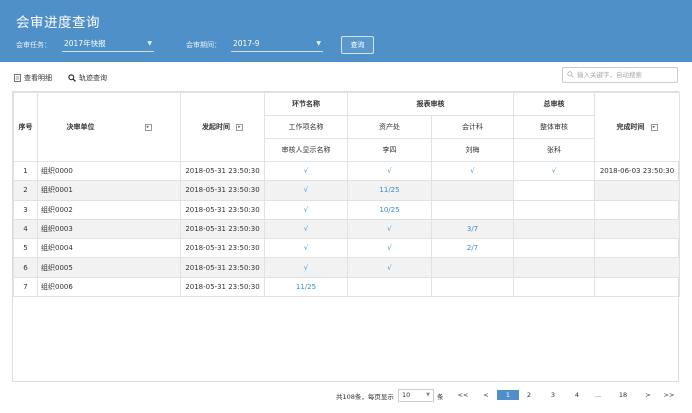 The width and height of the screenshot is (692, 413). I want to click on col-header-step-name: 环节名称, so click(306, 104).